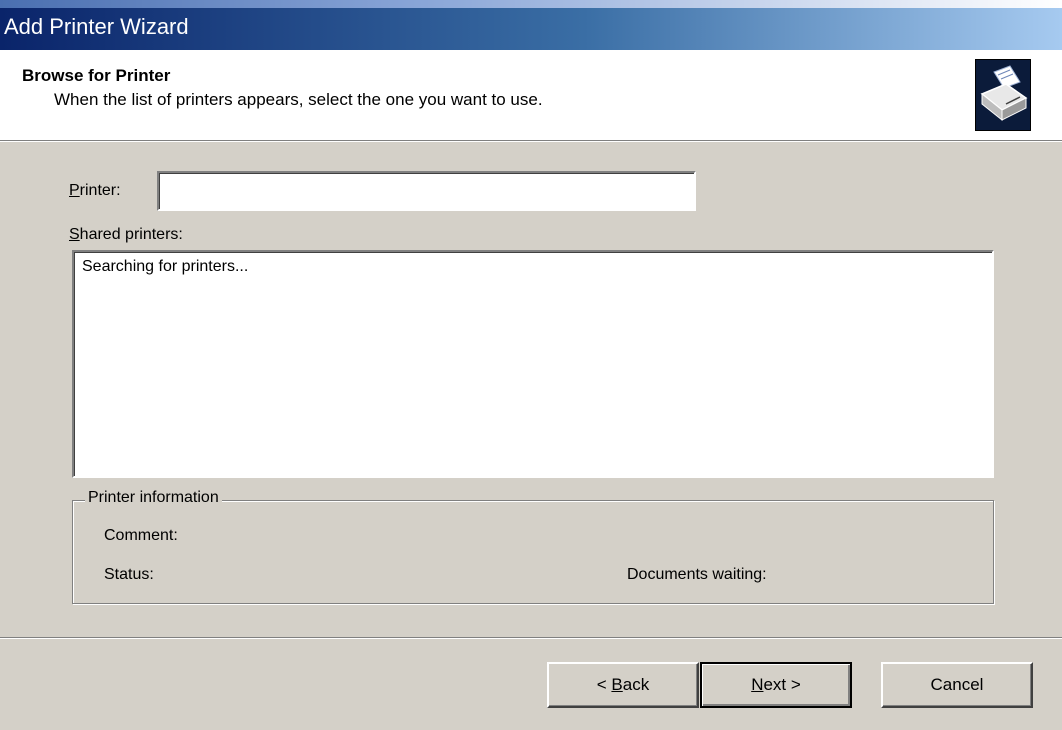 This screenshot has width=1062, height=730. Describe the element at coordinates (96, 75) in the screenshot. I see `page-title: Browse for Printer` at that location.